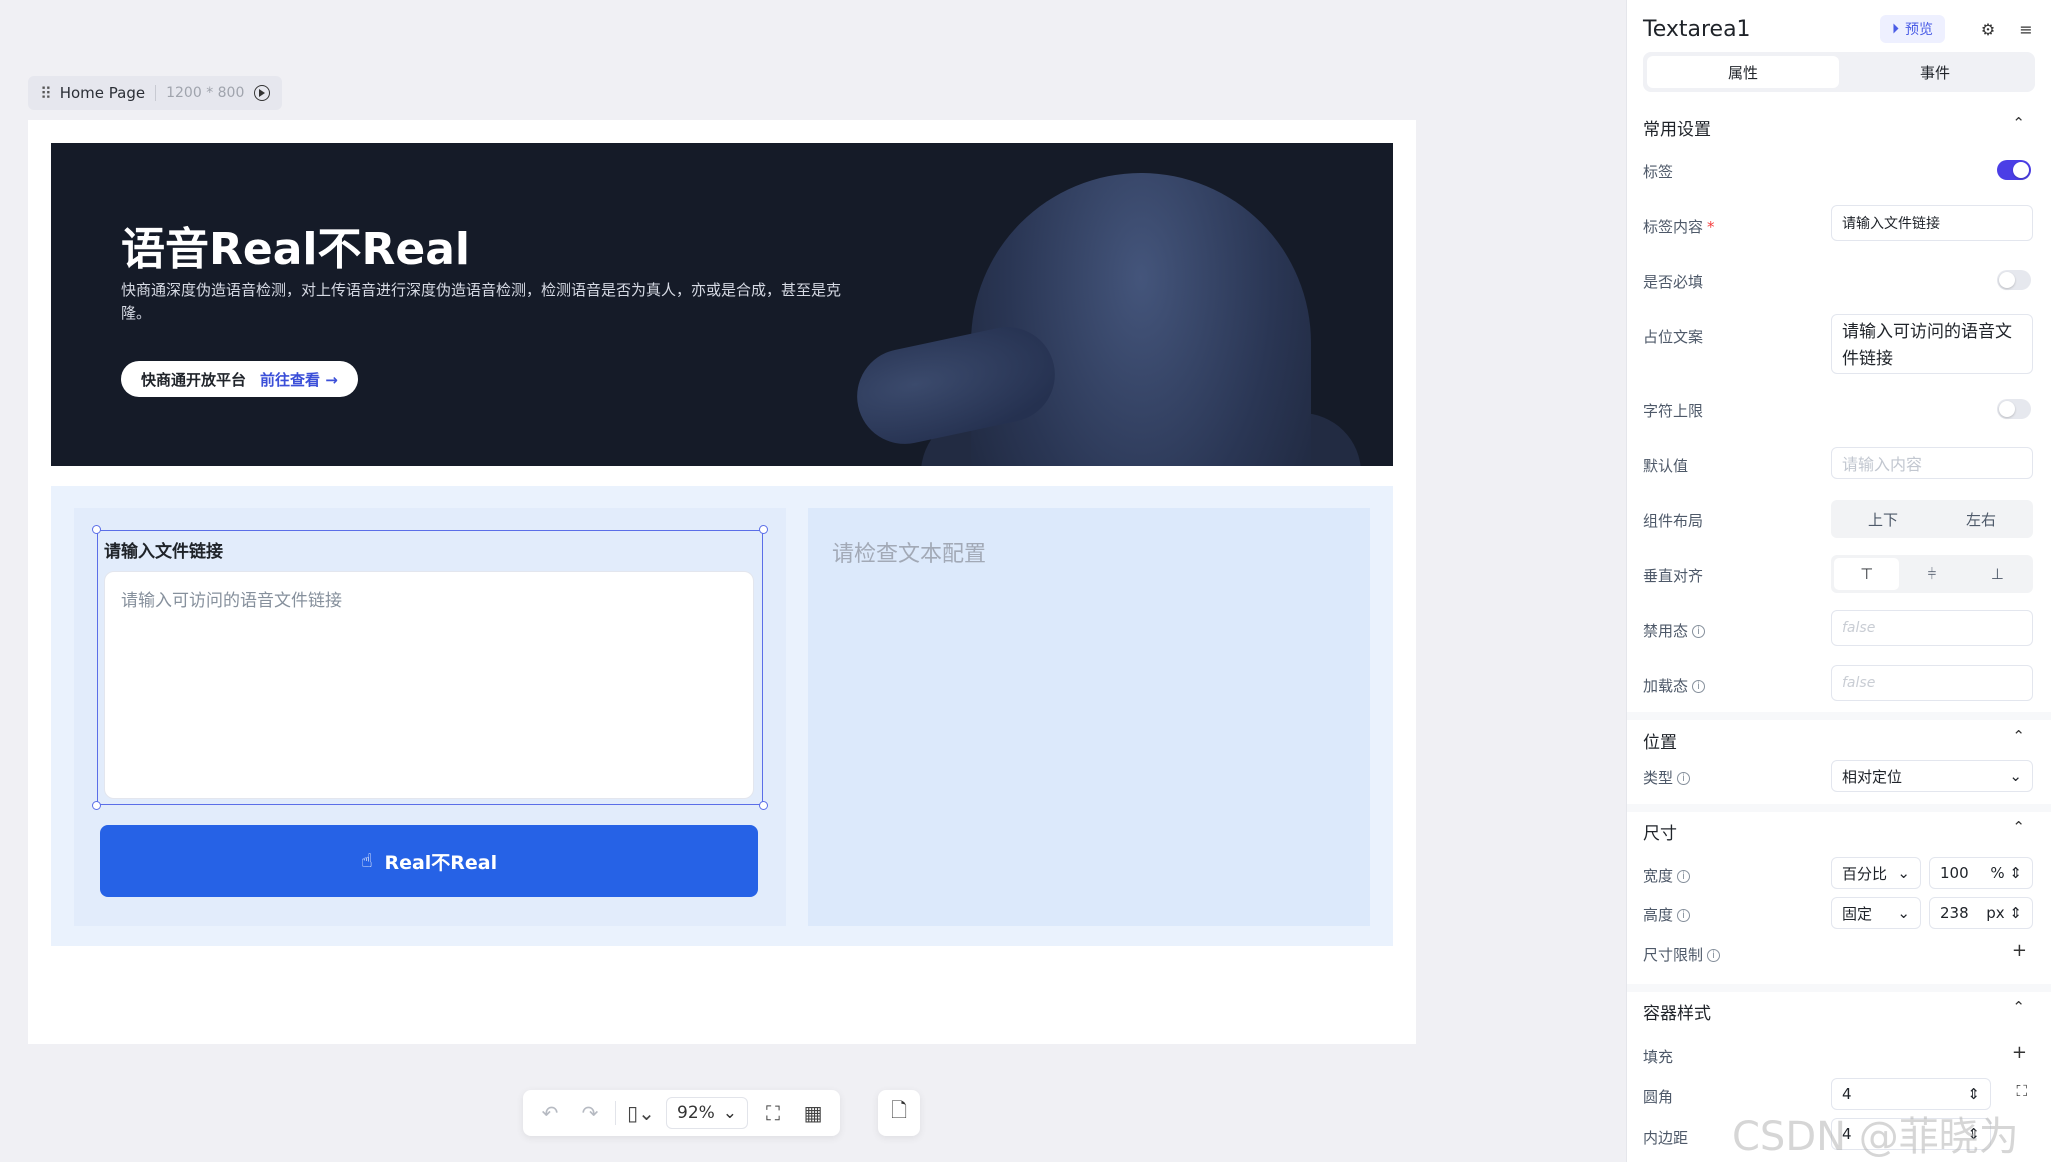 The height and width of the screenshot is (1162, 2051). I want to click on panel-header: Textarea1 ⏵ 预览 ⚙ ≡, so click(1841, 29).